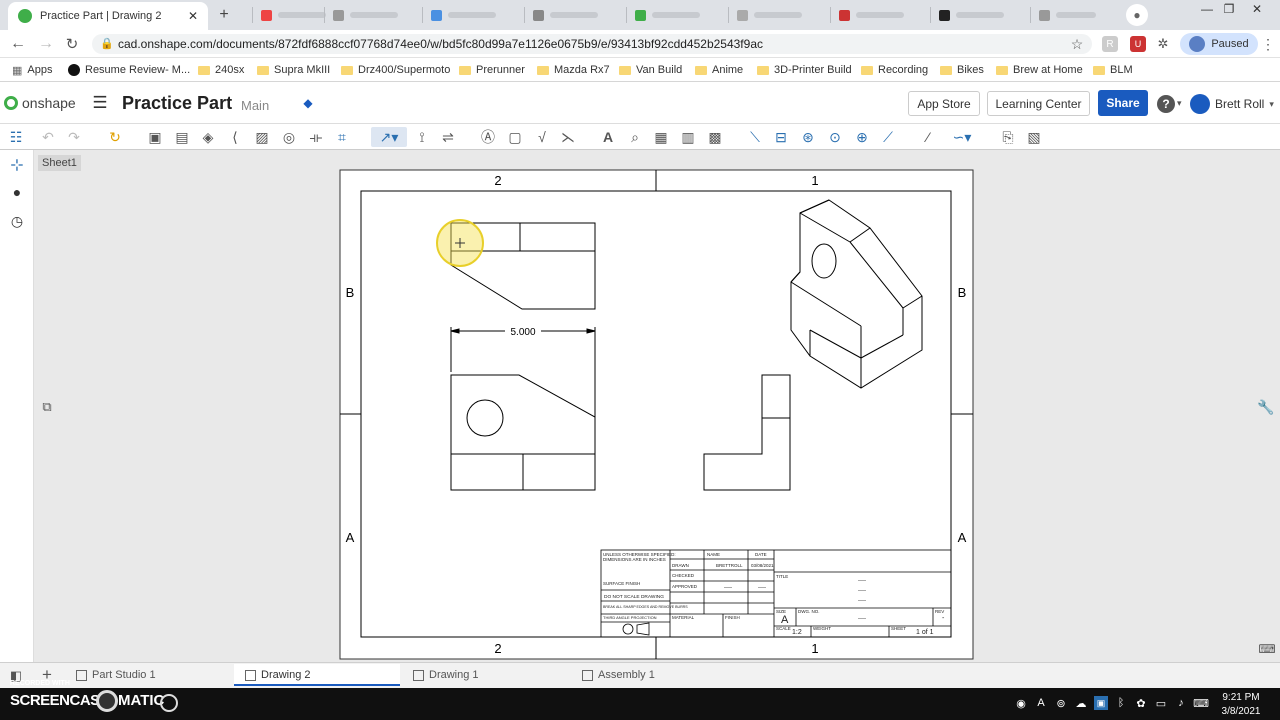 This screenshot has height=720, width=1280. What do you see at coordinates (683, 575) in the screenshot?
I see `tb-row-label: CHECKED` at bounding box center [683, 575].